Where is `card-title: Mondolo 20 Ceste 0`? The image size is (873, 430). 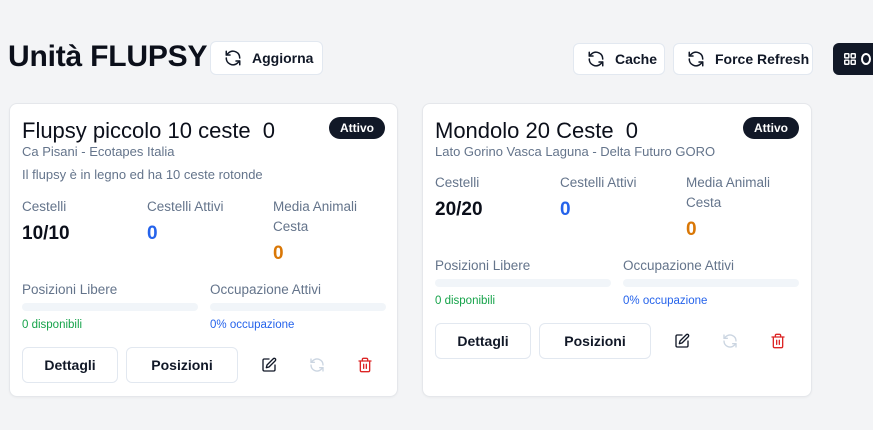 card-title: Mondolo 20 Ceste 0 is located at coordinates (536, 131).